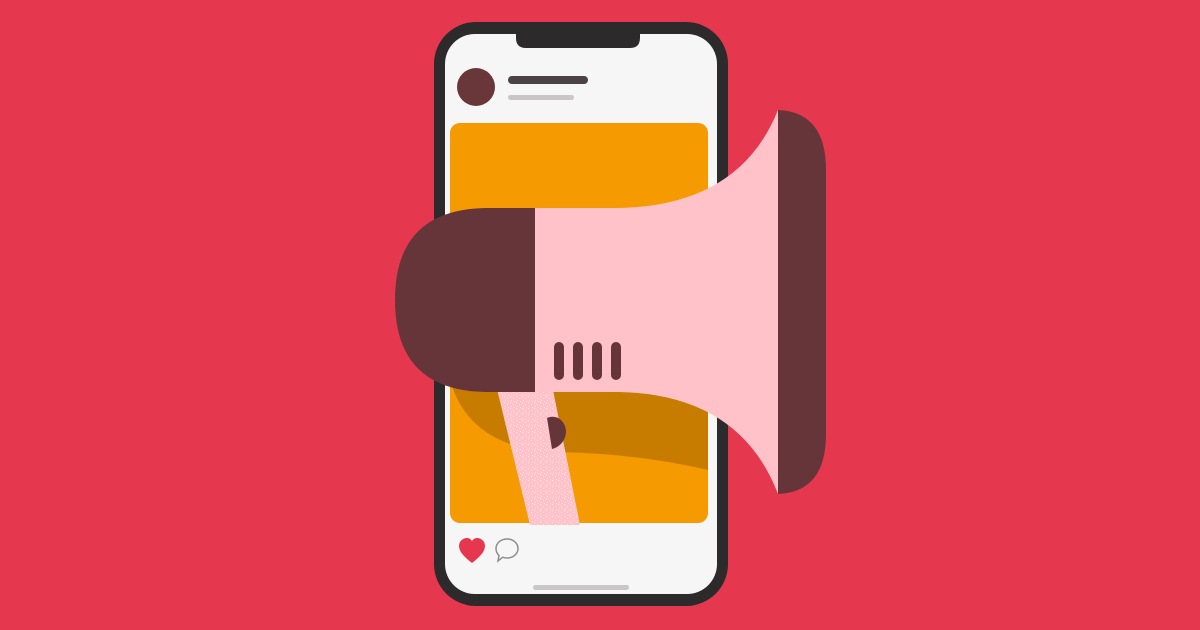  I want to click on subtitle-placeholder, so click(541, 97).